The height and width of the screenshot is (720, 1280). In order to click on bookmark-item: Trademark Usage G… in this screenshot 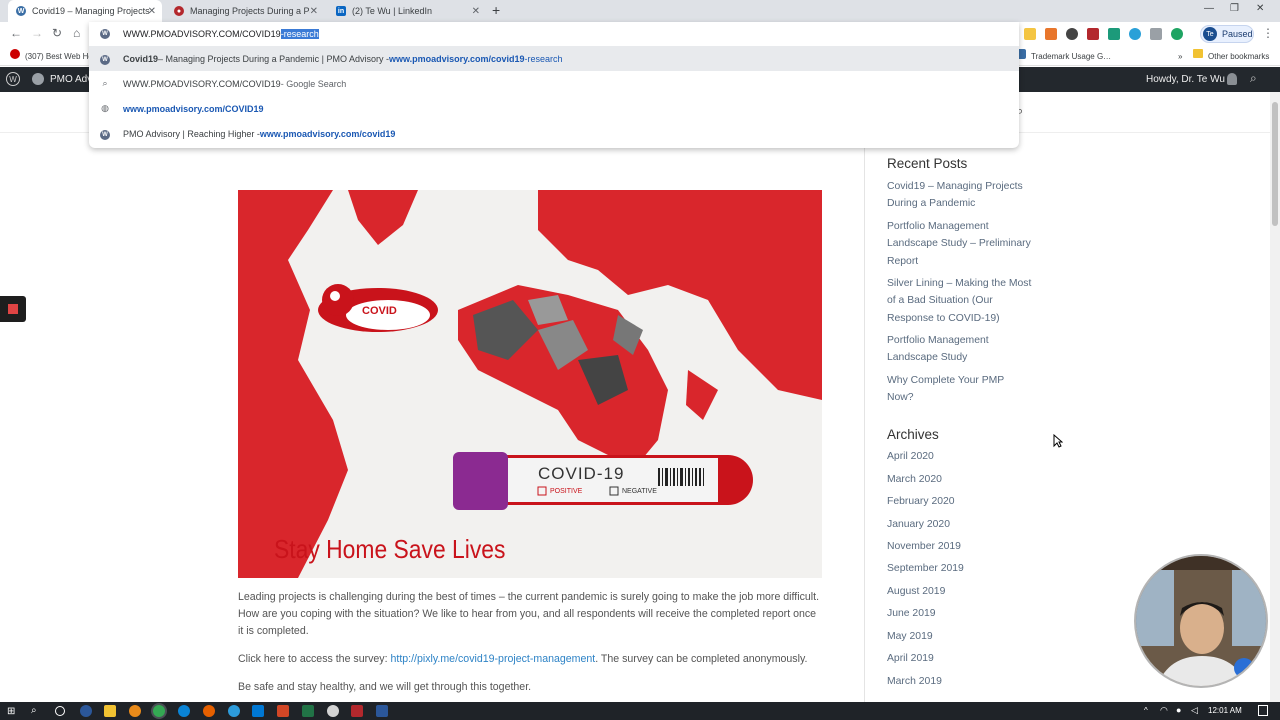, I will do `click(1071, 56)`.